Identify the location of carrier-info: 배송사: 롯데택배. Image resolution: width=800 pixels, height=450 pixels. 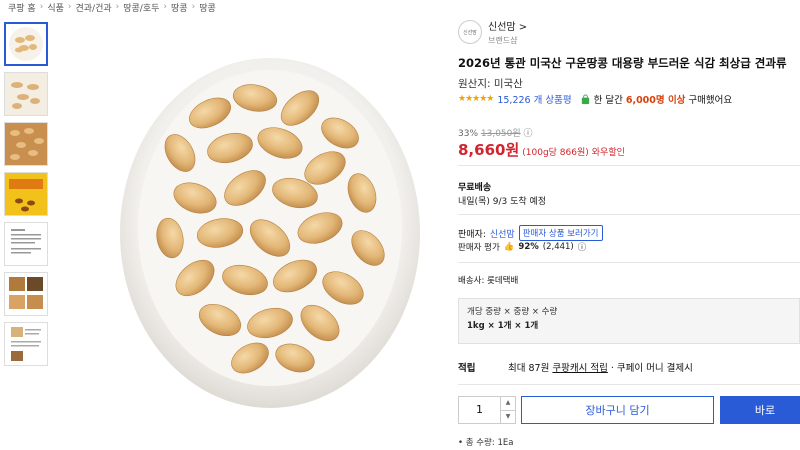
(488, 281).